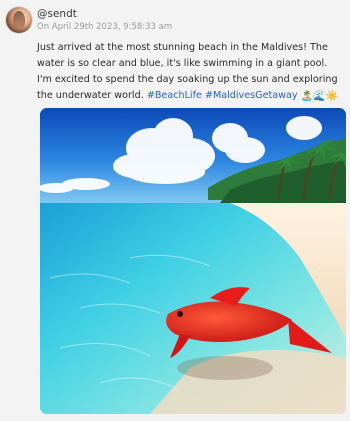  Describe the element at coordinates (251, 95) in the screenshot. I see `hashtag-maldivesgetaway: #MaldivesGetaway` at that location.